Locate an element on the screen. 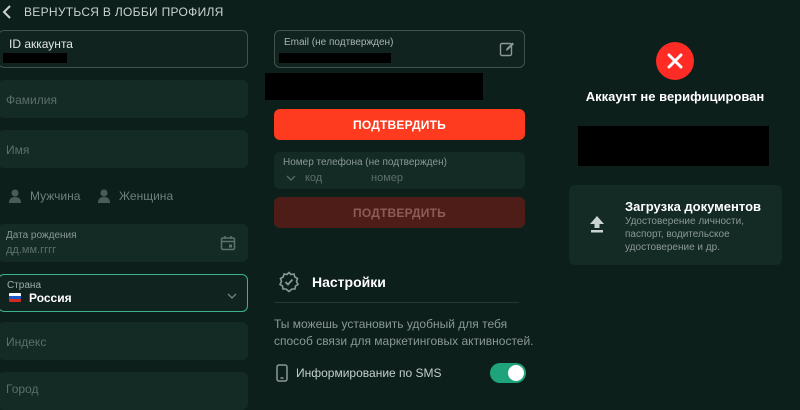 The height and width of the screenshot is (410, 800). phone-label: Номер телефона (не подтвержден) is located at coordinates (365, 162).